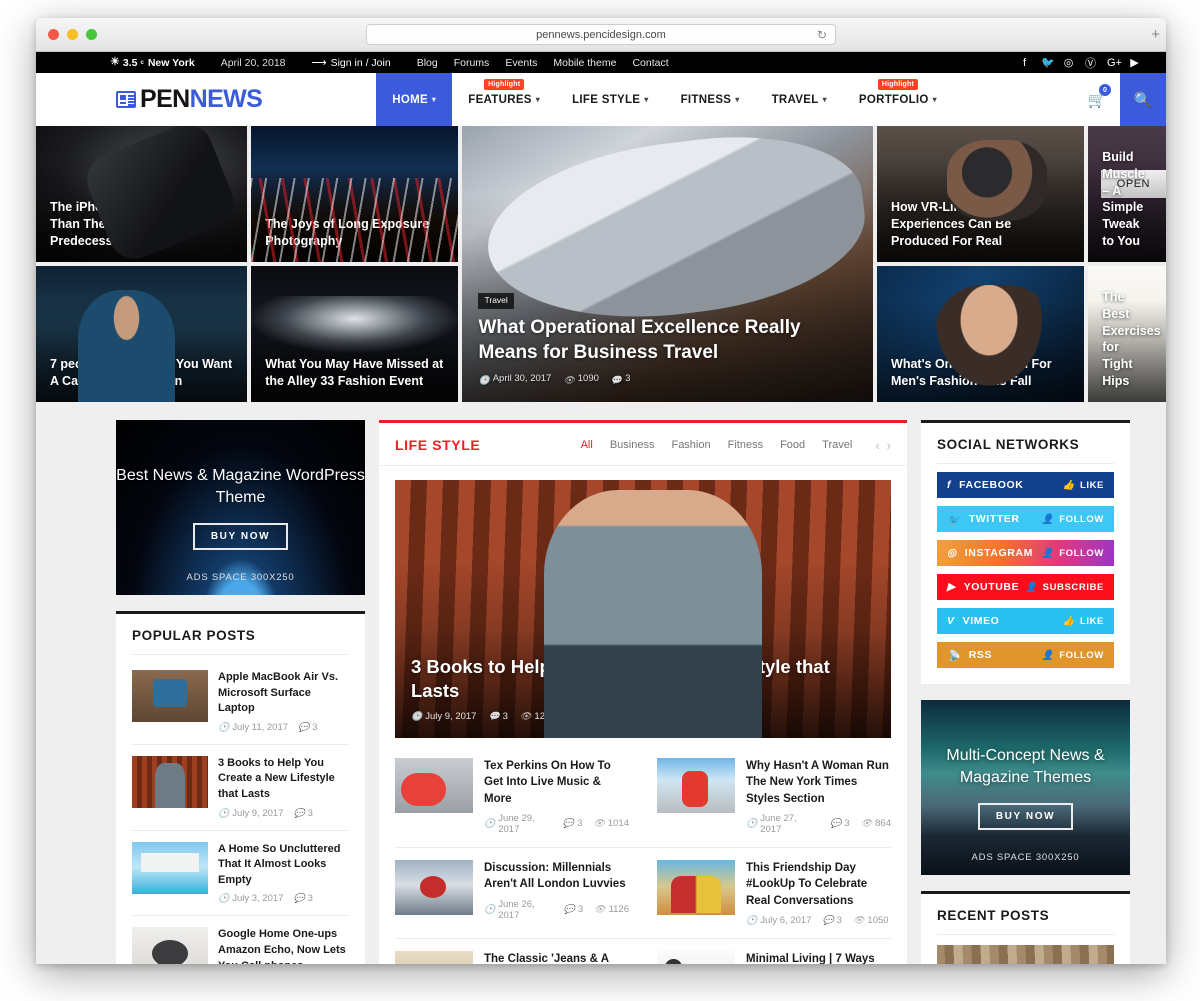  What do you see at coordinates (690, 445) in the screenshot?
I see `tab-fashion: Fashion` at bounding box center [690, 445].